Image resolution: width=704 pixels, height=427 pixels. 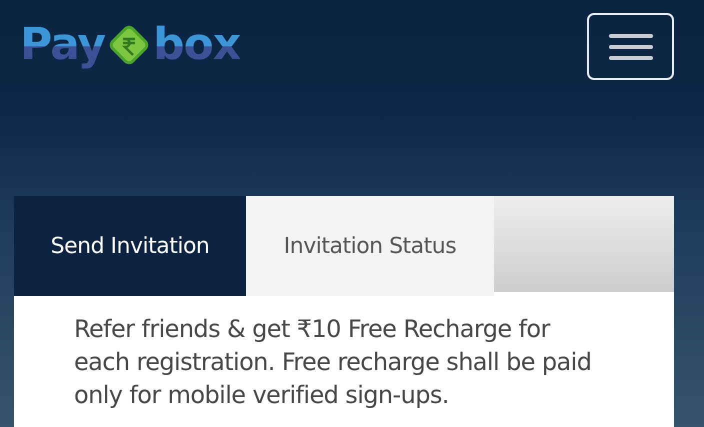 What do you see at coordinates (130, 246) in the screenshot?
I see `tab: Send Invitation` at bounding box center [130, 246].